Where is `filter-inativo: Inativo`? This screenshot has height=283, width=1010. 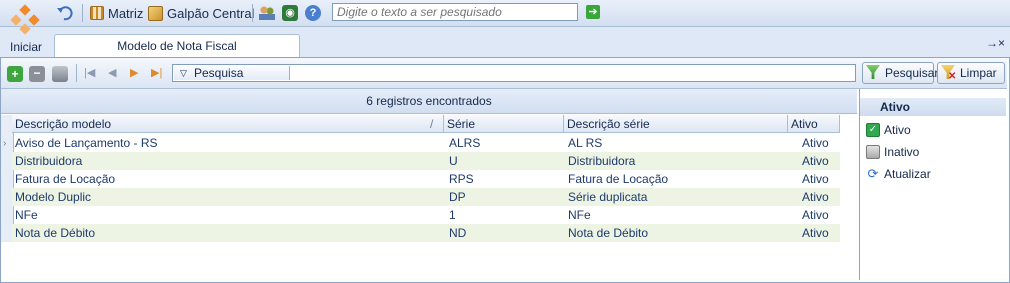 filter-inativo: Inativo is located at coordinates (892, 152).